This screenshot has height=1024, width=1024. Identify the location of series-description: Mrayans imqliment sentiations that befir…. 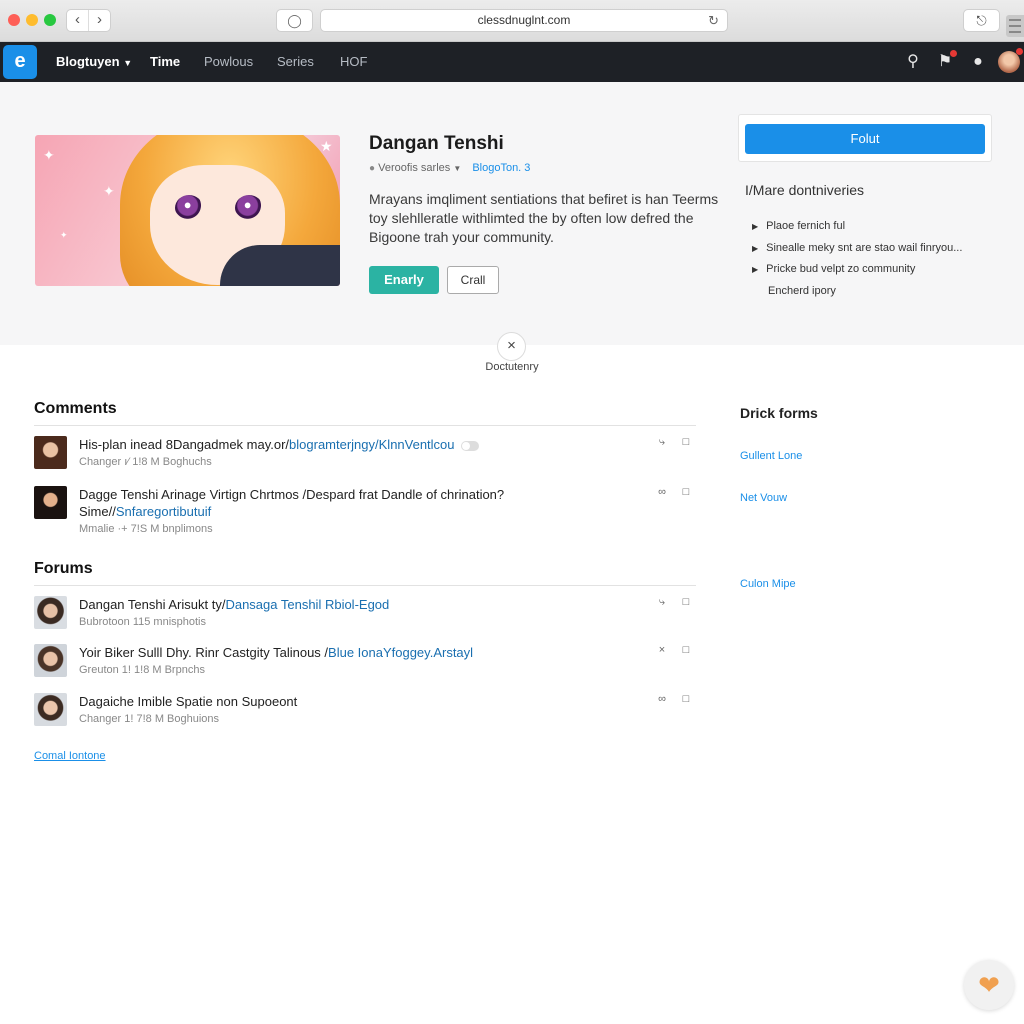
(544, 218).